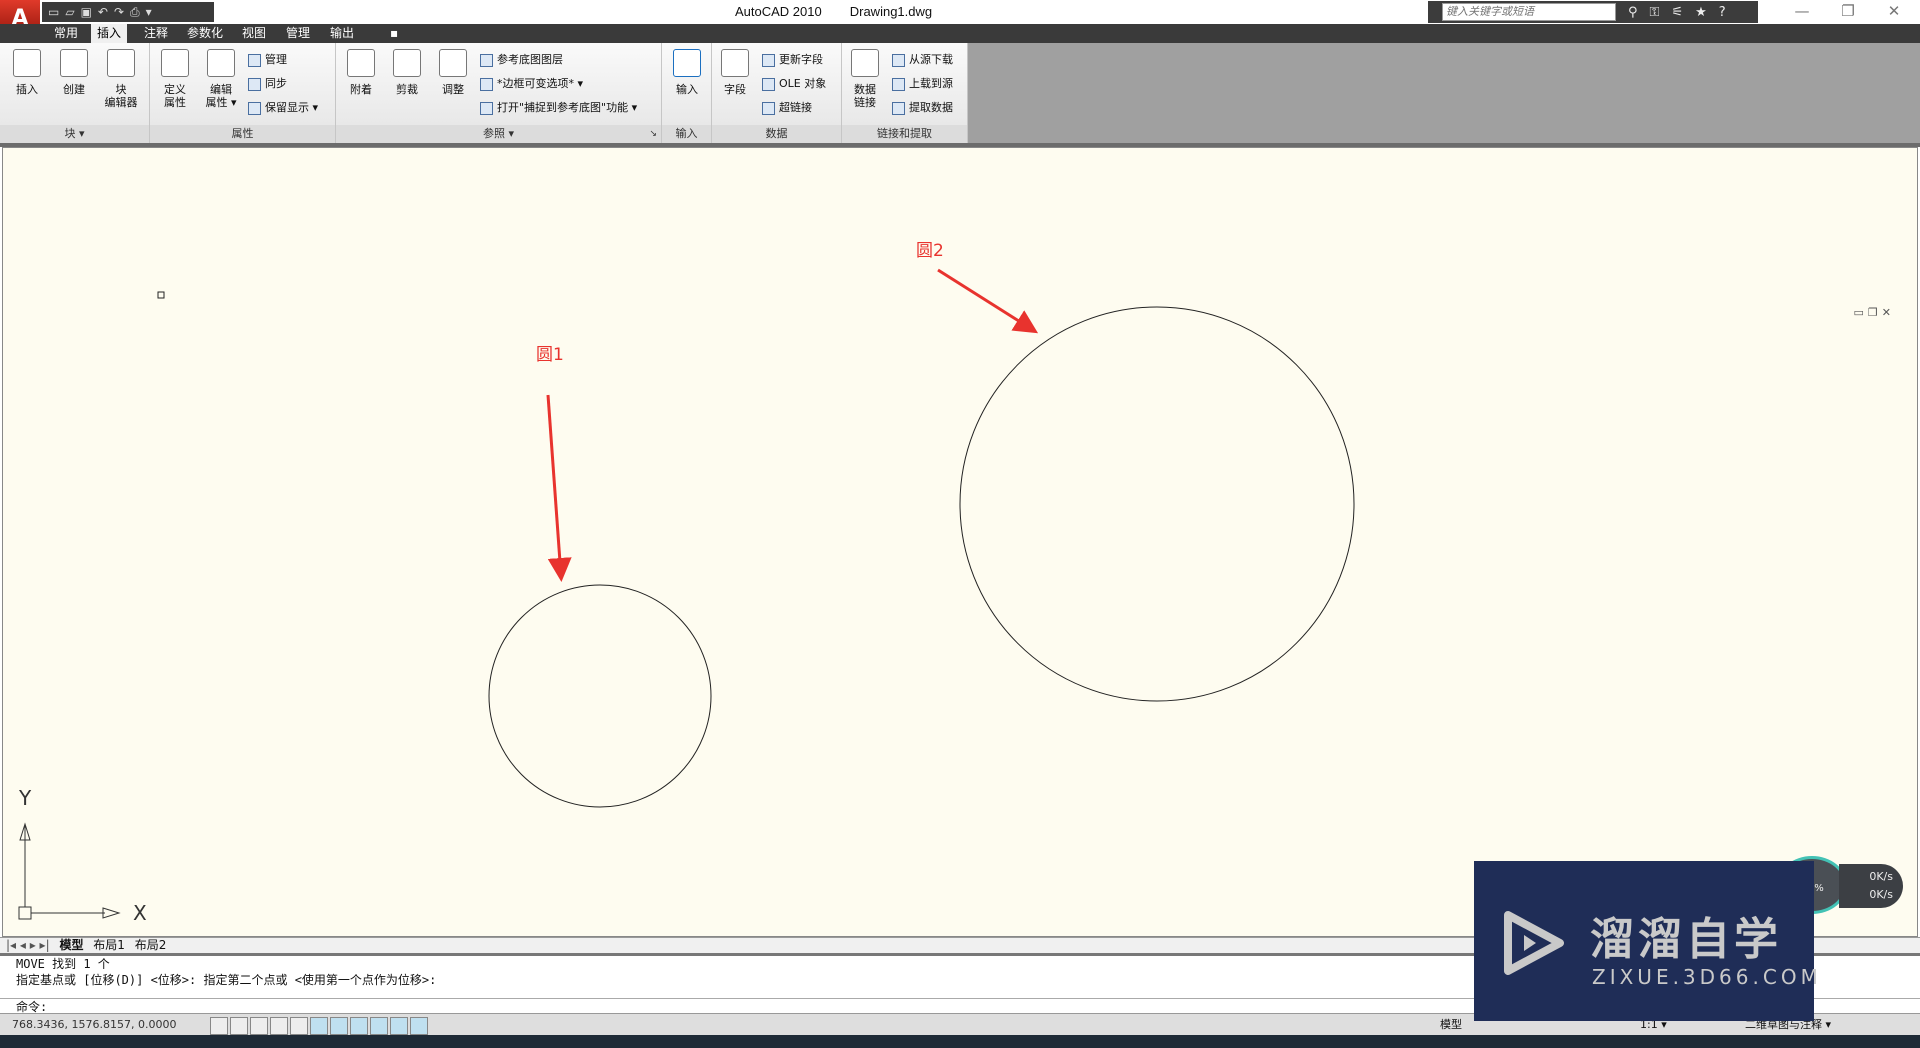  What do you see at coordinates (149, 12) in the screenshot?
I see `chevron-down-icon: ▾` at bounding box center [149, 12].